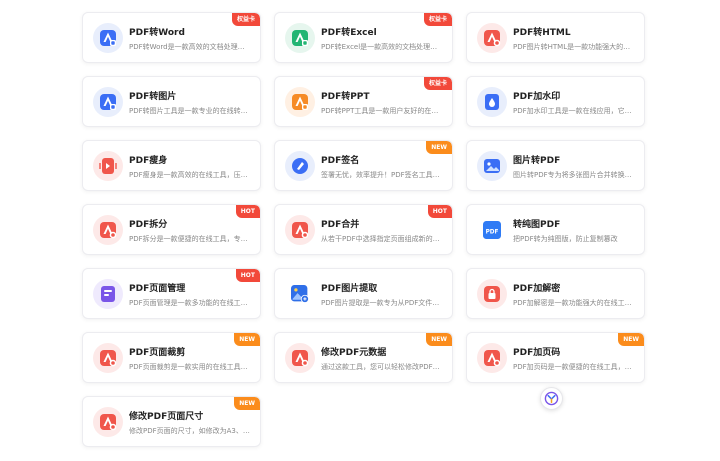 The image size is (720, 461). What do you see at coordinates (166, 417) in the screenshot?
I see `tool-title: 修改PDF页面尺寸` at bounding box center [166, 417].